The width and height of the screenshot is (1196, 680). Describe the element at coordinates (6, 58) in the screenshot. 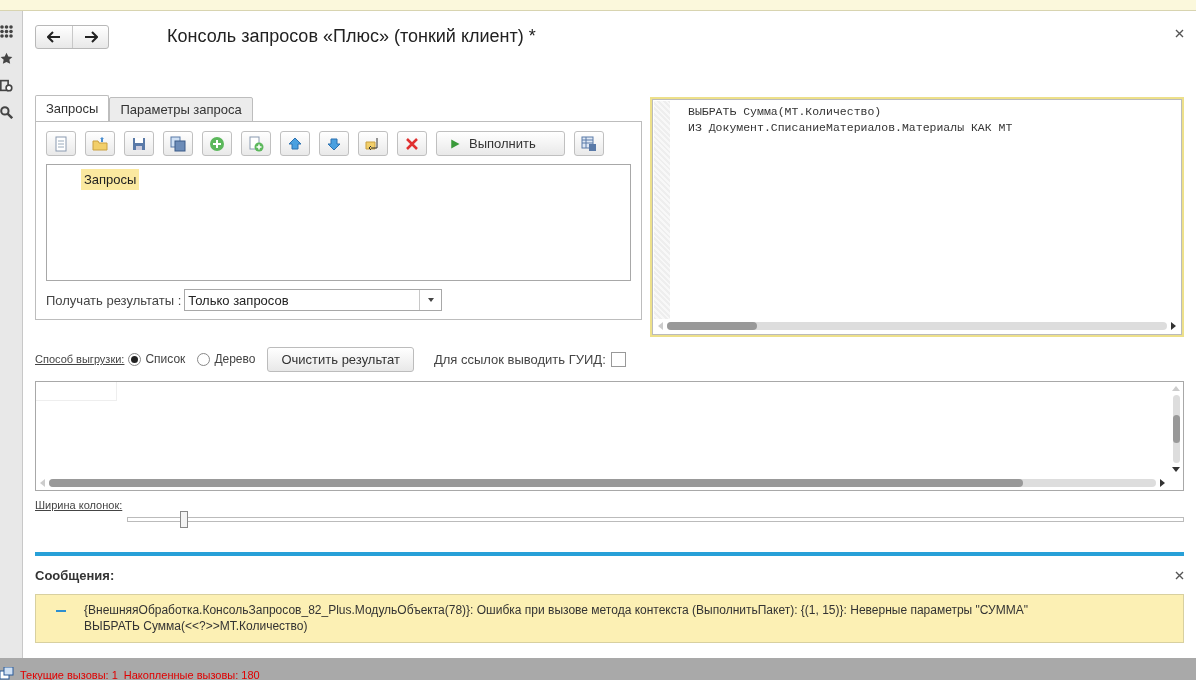

I see `star-icon` at that location.